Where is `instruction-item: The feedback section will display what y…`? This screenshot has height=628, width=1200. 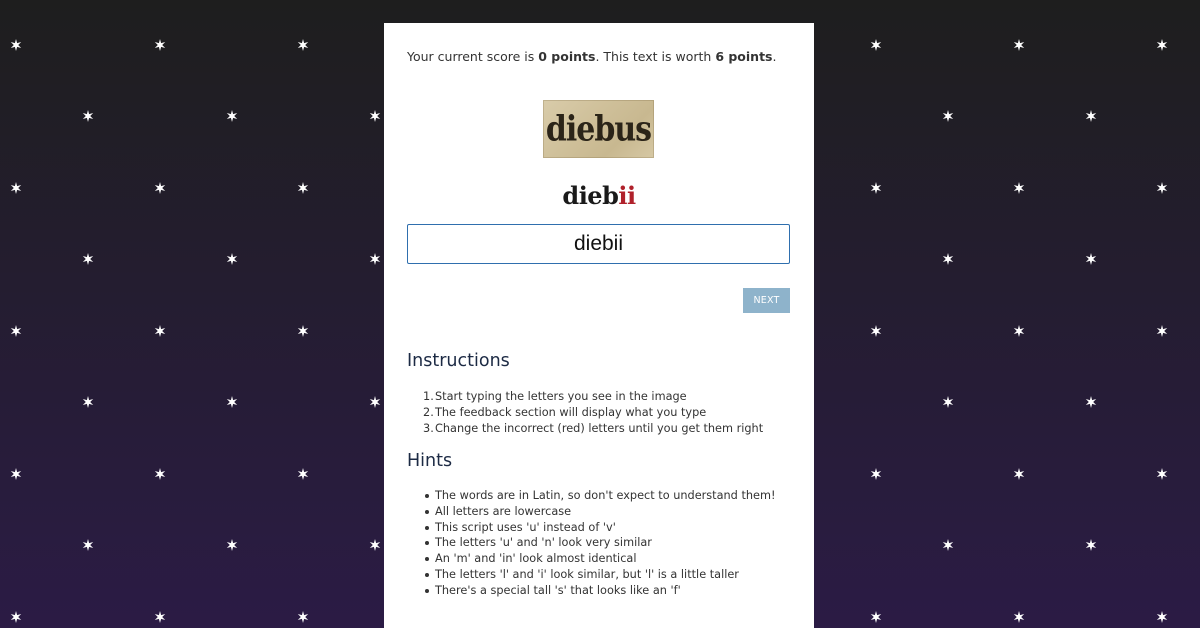 instruction-item: The feedback section will display what y… is located at coordinates (565, 413).